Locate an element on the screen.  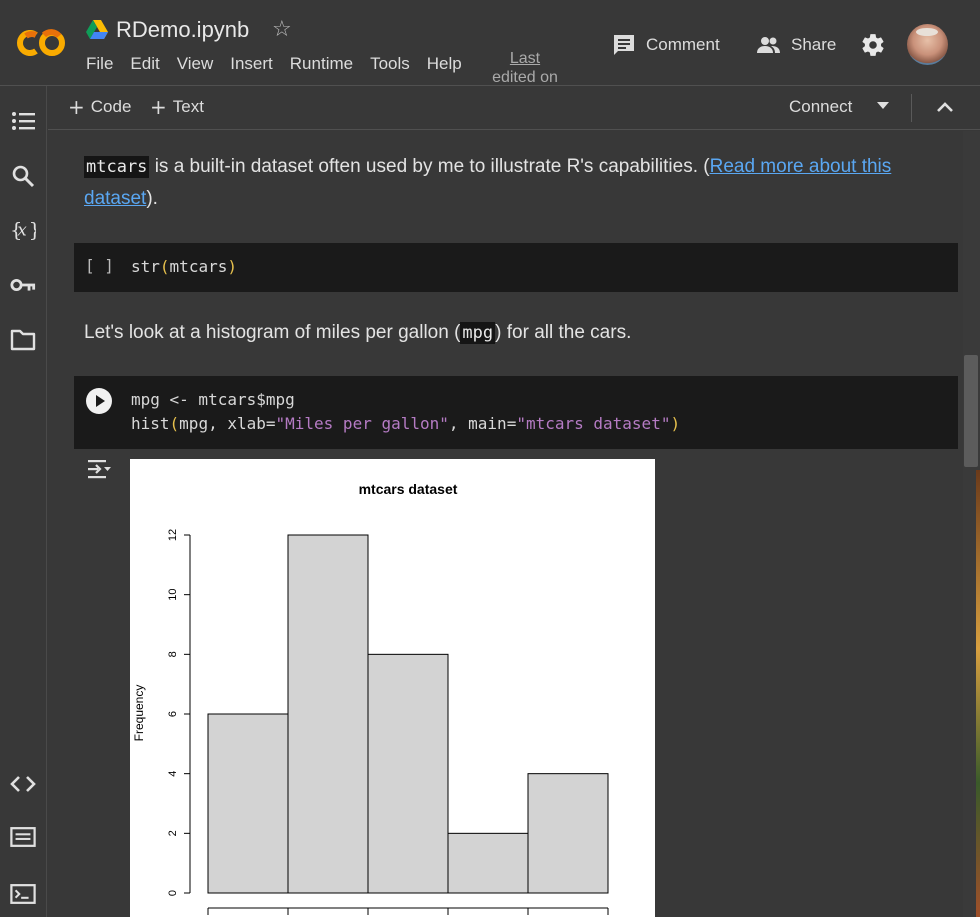
toolbar-divider is located at coordinates (911, 108).